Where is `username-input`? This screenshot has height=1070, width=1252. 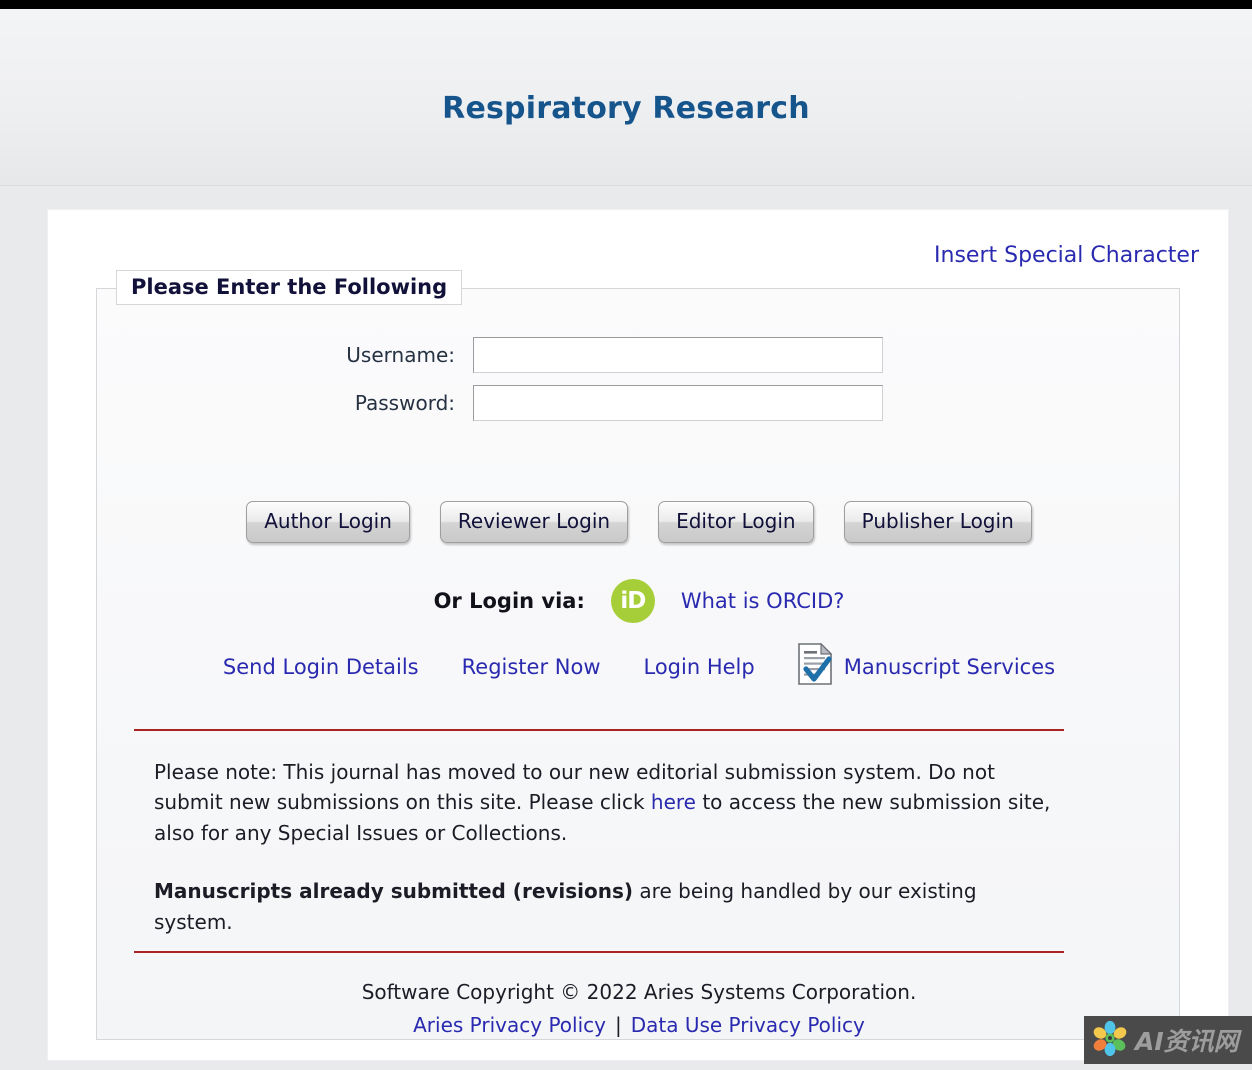
username-input is located at coordinates (678, 355).